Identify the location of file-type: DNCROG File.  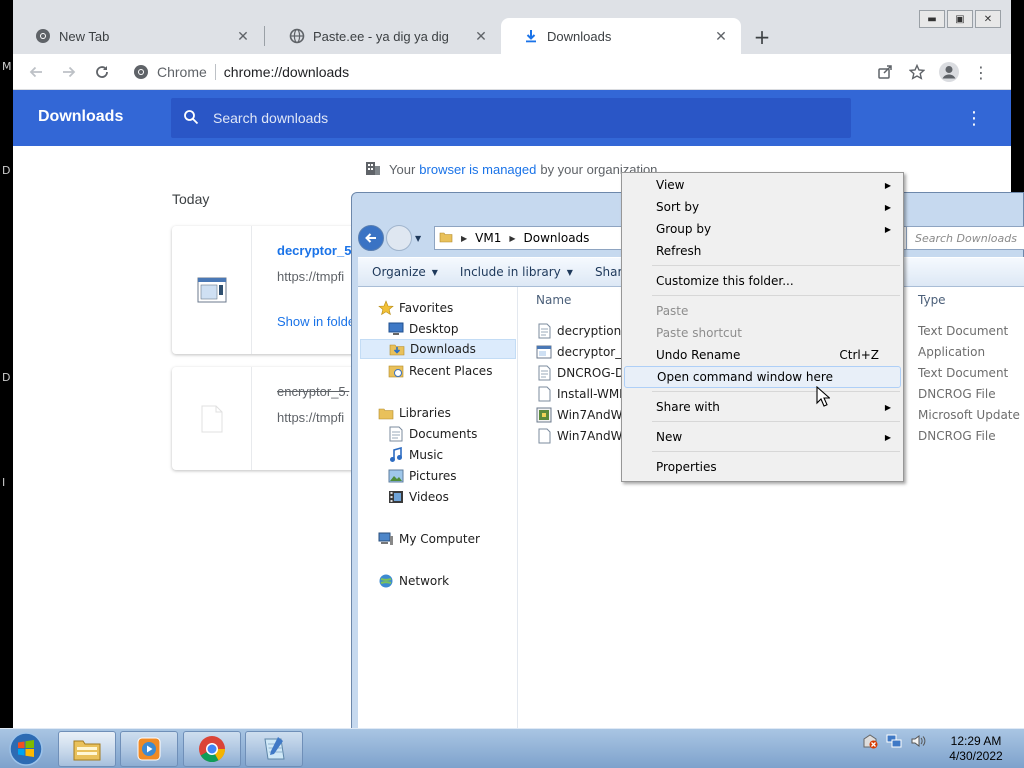
(957, 394).